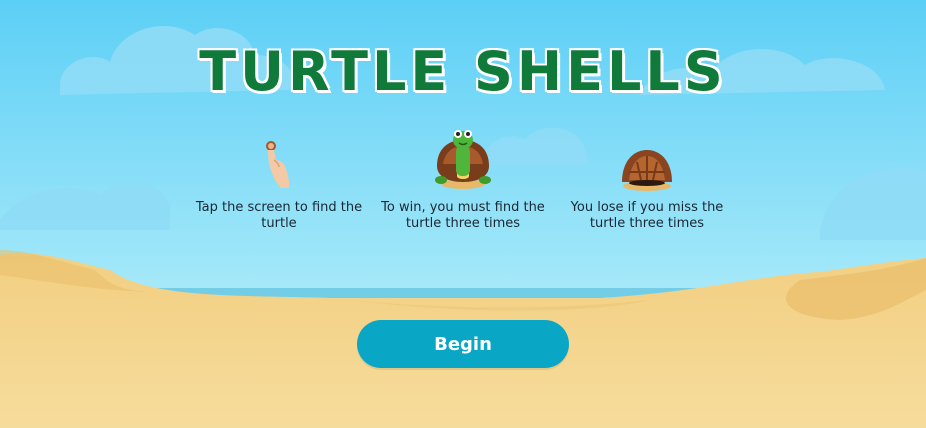  Describe the element at coordinates (463, 71) in the screenshot. I see `game-title: TURTLE SHELLS` at that location.